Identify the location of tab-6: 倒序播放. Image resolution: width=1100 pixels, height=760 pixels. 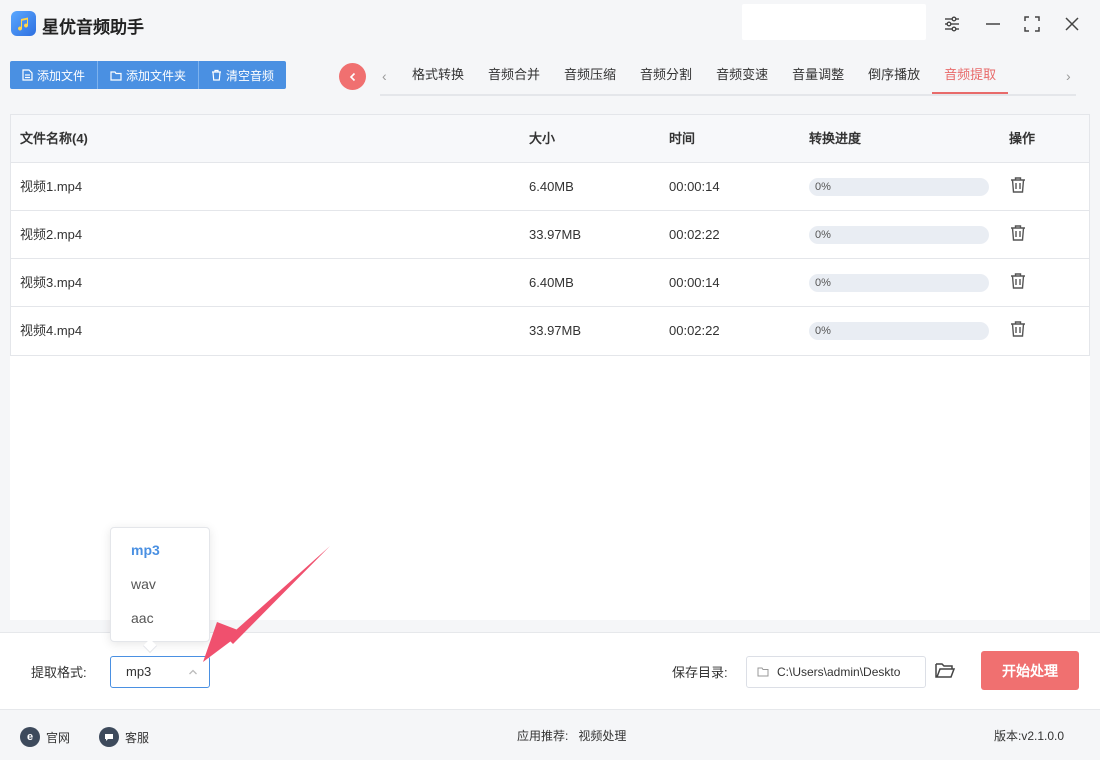
(894, 77).